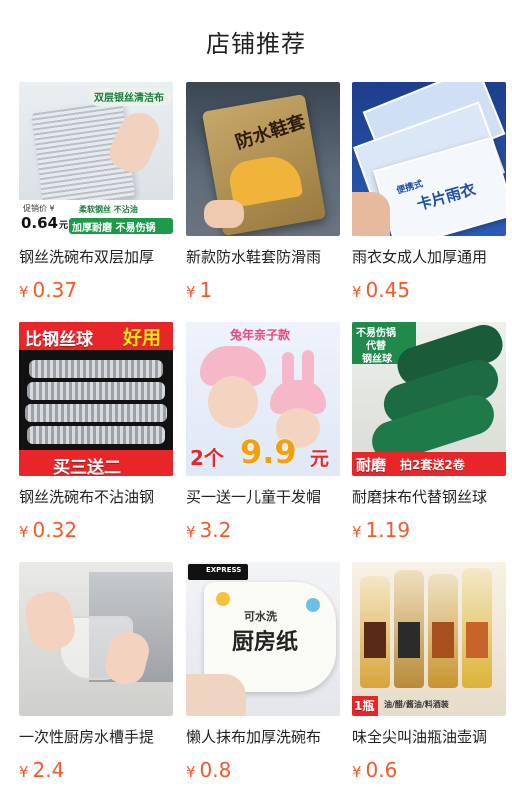  Describe the element at coordinates (55, 290) in the screenshot. I see `price-value: 0.37` at that location.